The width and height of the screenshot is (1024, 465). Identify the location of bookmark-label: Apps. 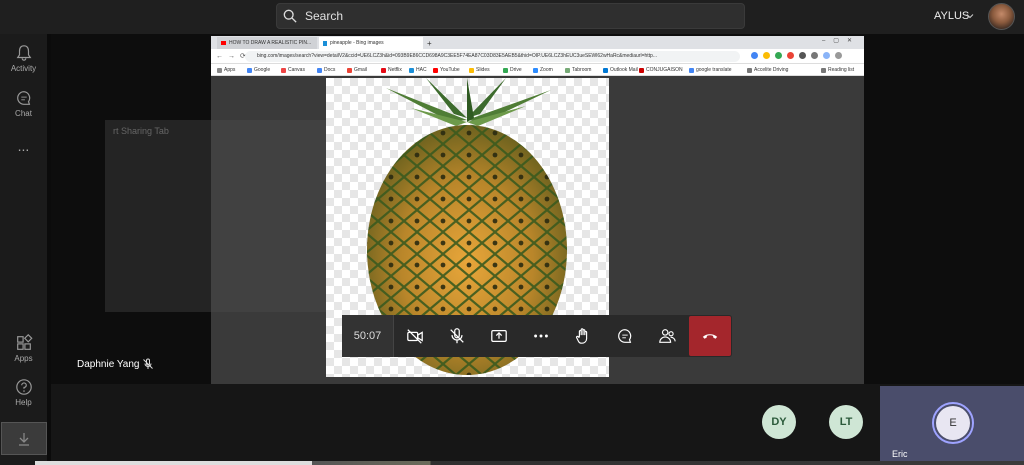
(230, 70).